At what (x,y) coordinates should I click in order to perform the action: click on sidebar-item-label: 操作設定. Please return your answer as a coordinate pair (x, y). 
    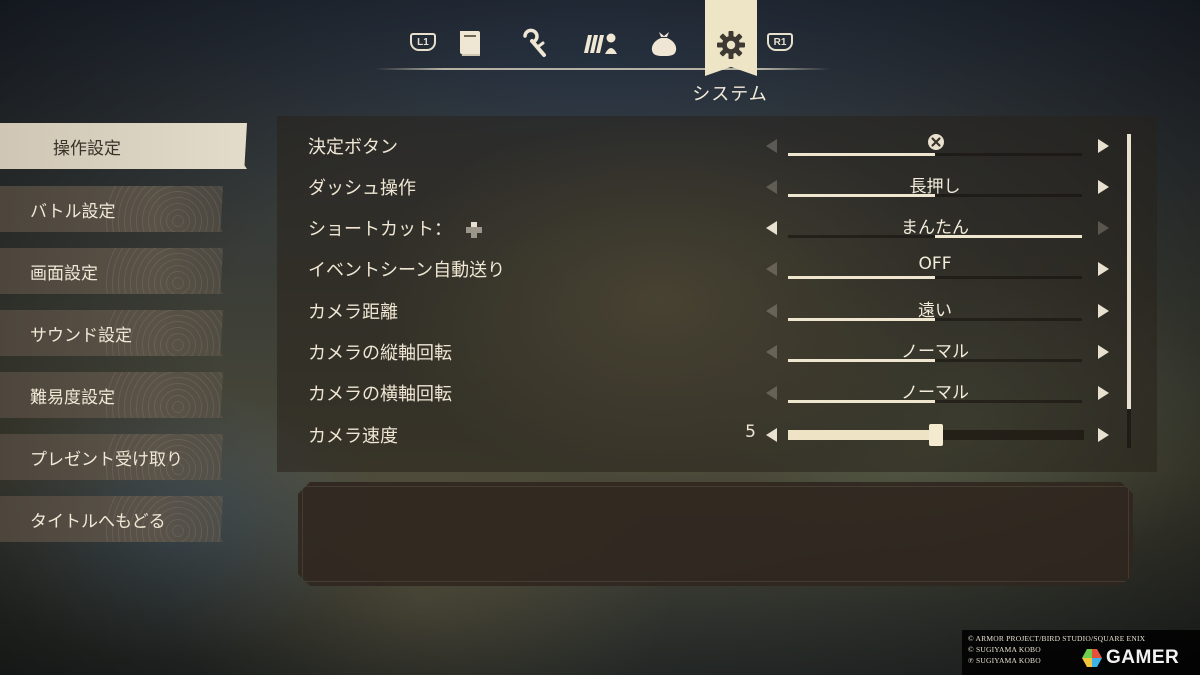
    Looking at the image, I should click on (87, 148).